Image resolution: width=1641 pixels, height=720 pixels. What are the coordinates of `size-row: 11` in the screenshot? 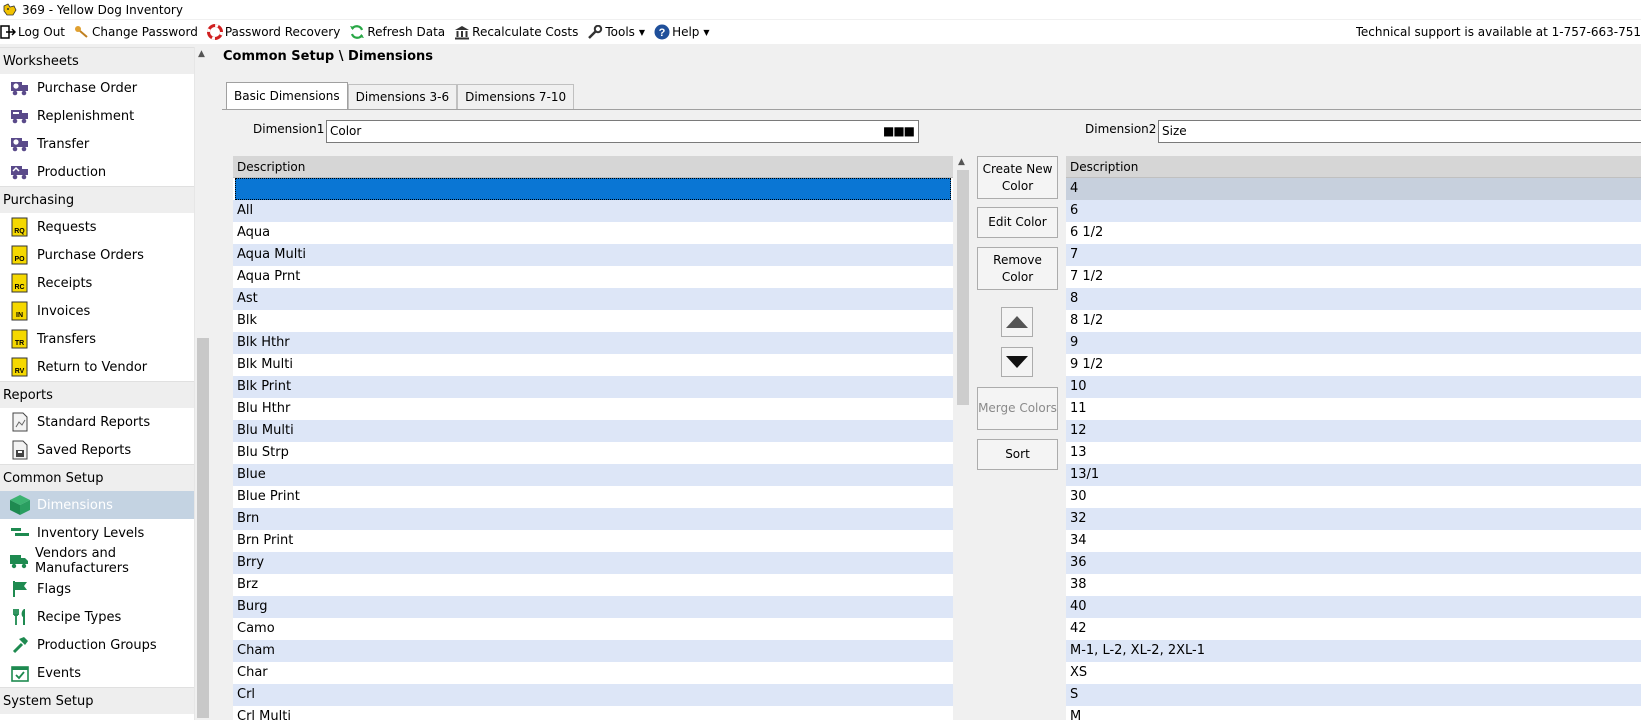 It's located at (1353, 409).